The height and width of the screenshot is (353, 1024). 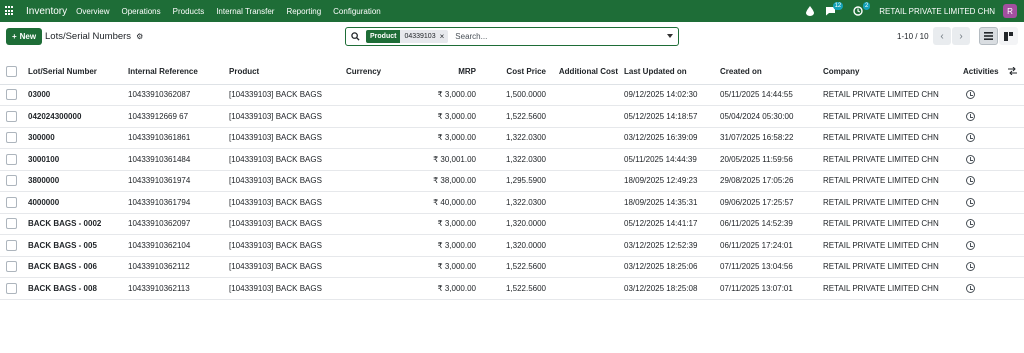 What do you see at coordinates (511, 72) in the screenshot?
I see `col-cost-price: Cost Price` at bounding box center [511, 72].